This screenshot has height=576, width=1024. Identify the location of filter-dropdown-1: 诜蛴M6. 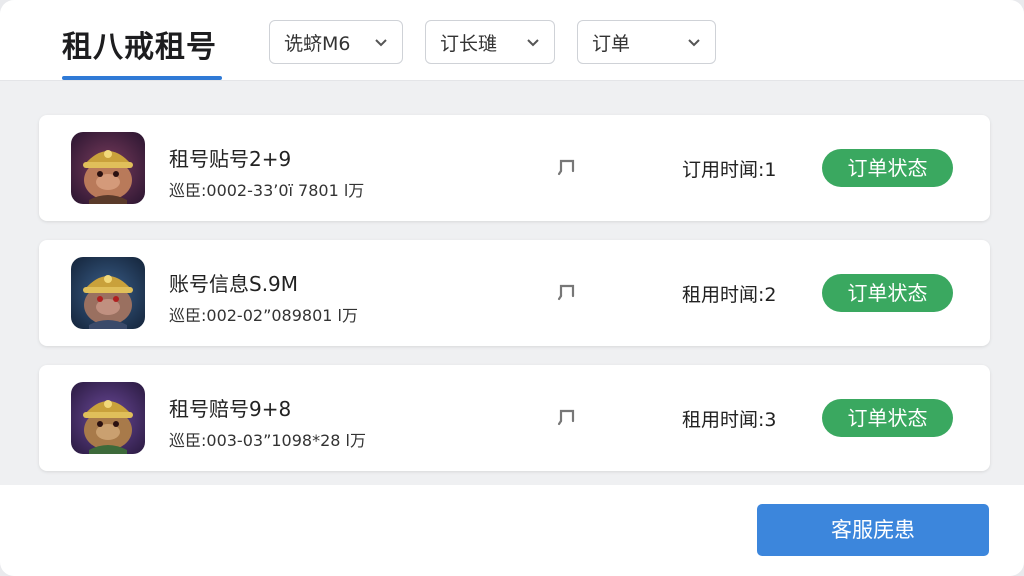
(336, 42).